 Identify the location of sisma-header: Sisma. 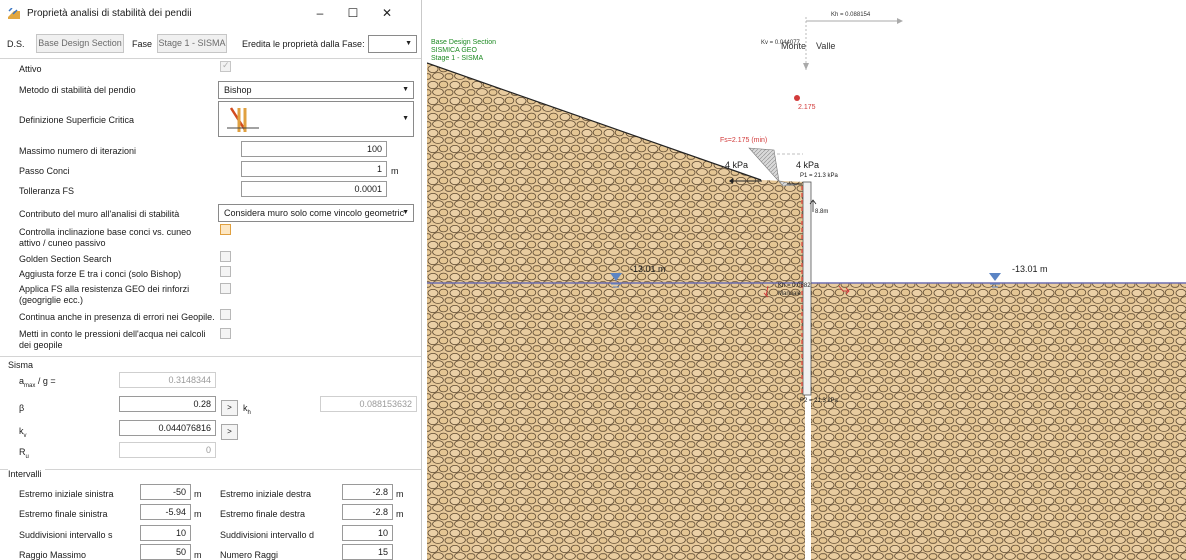
(22, 365).